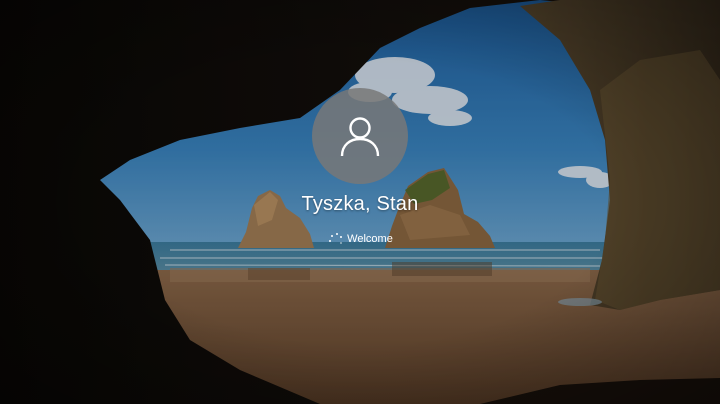  I want to click on status-row: Welcome, so click(360, 239).